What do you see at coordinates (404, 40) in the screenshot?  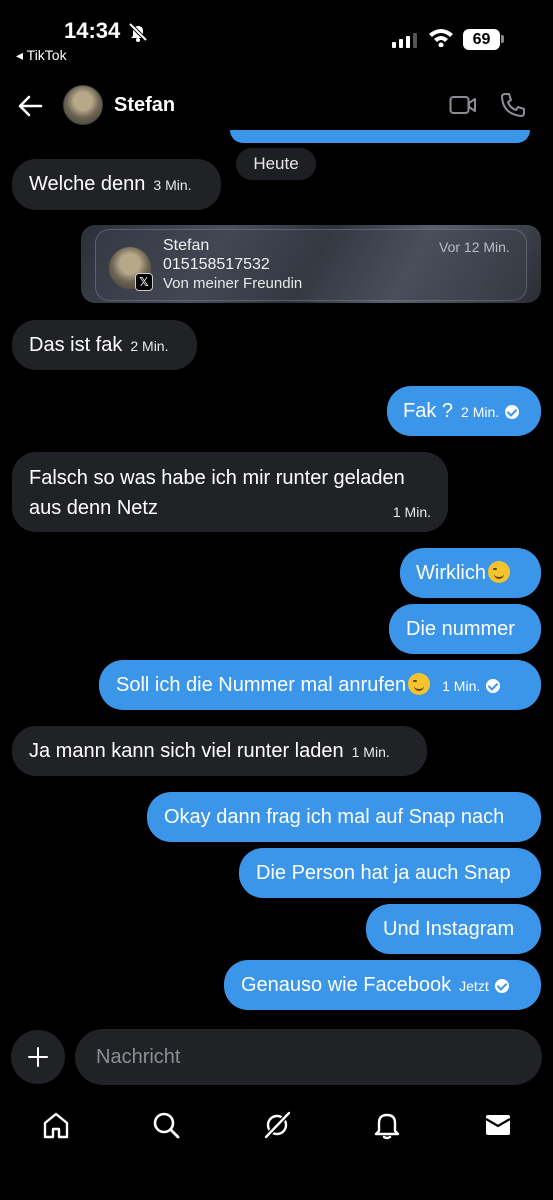 I see `cellular-signal-icon` at bounding box center [404, 40].